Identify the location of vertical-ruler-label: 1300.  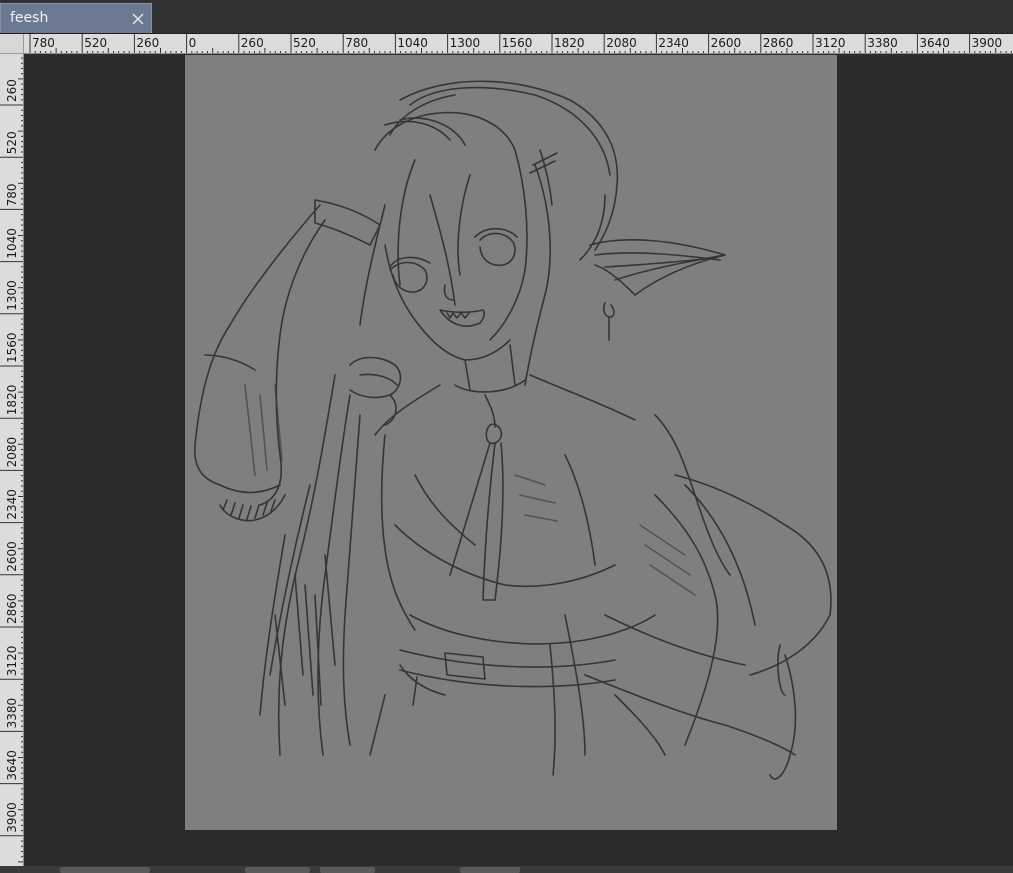
(12, 295).